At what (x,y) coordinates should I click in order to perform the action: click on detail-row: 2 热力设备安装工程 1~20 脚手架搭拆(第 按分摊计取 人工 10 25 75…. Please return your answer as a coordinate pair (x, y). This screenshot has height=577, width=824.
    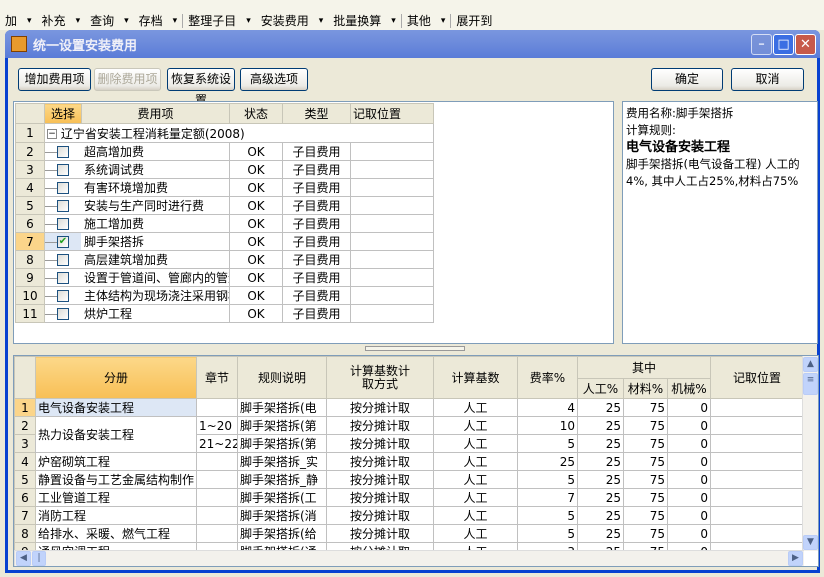
    Looking at the image, I should click on (409, 434).